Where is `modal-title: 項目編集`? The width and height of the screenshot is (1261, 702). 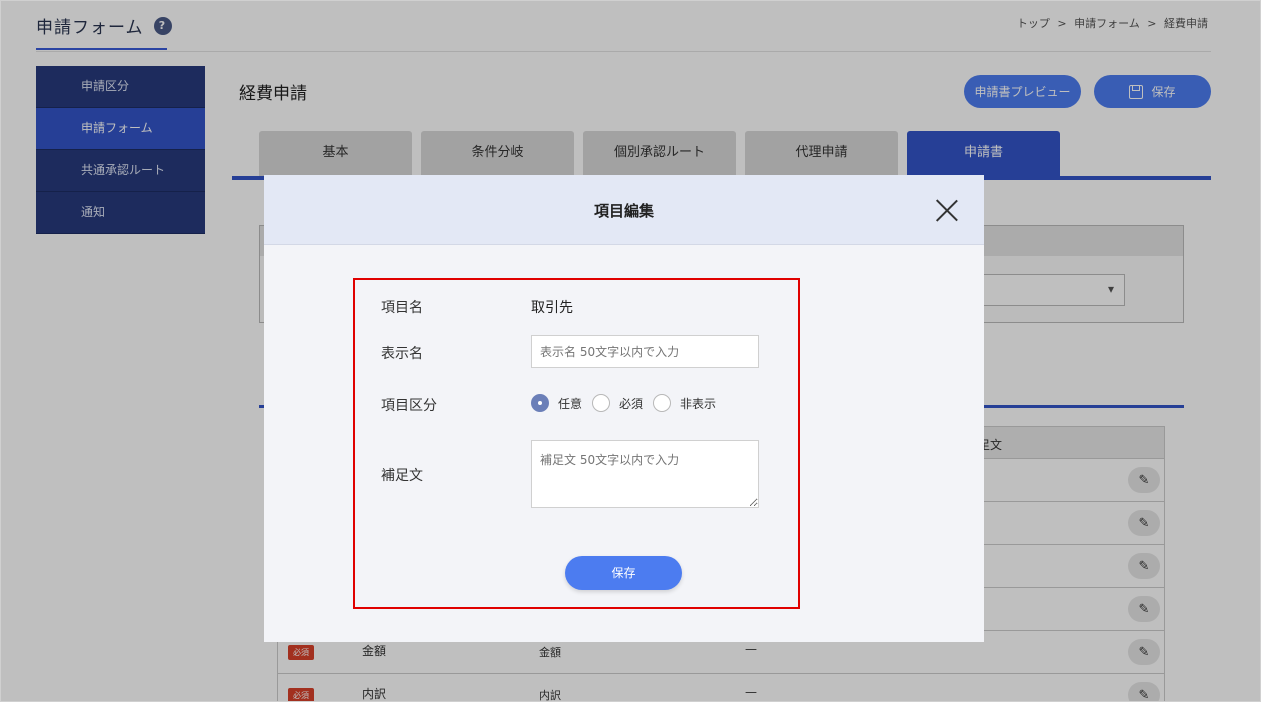
modal-title: 項目編集 is located at coordinates (623, 211).